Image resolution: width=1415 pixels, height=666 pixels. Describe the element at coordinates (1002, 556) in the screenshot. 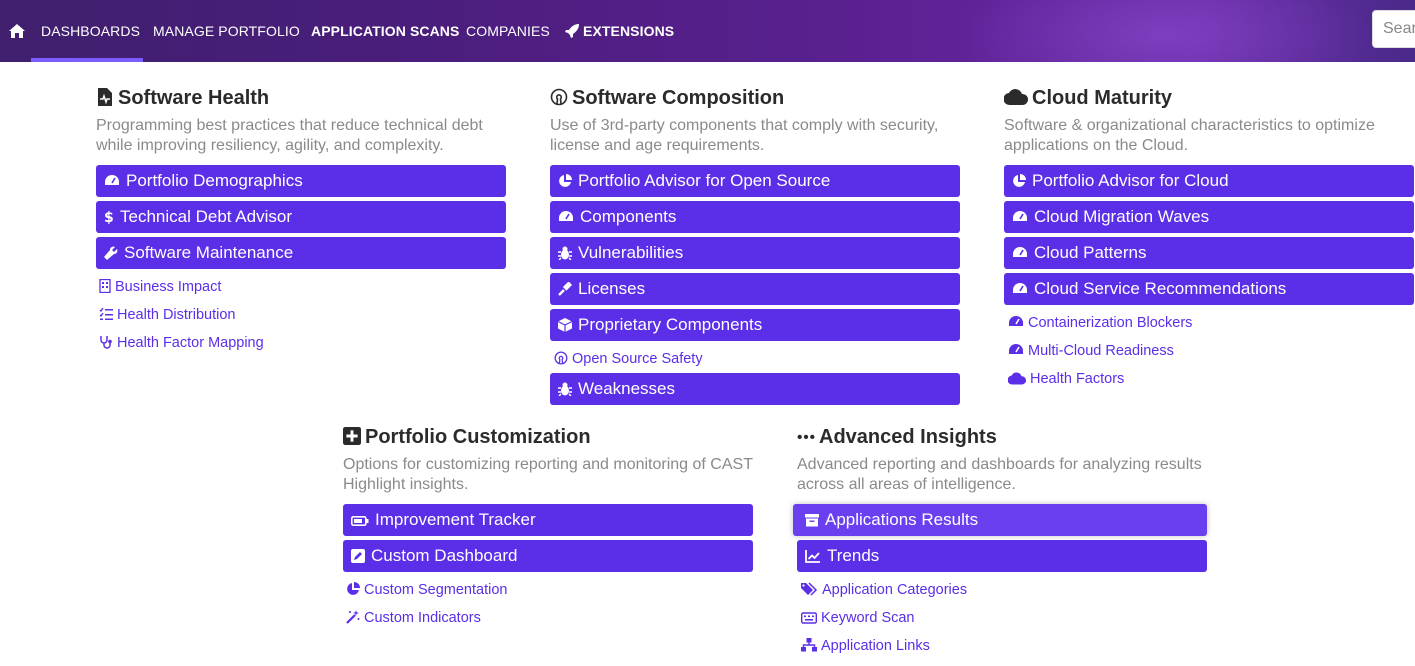

I see `trends-button: Trends` at that location.